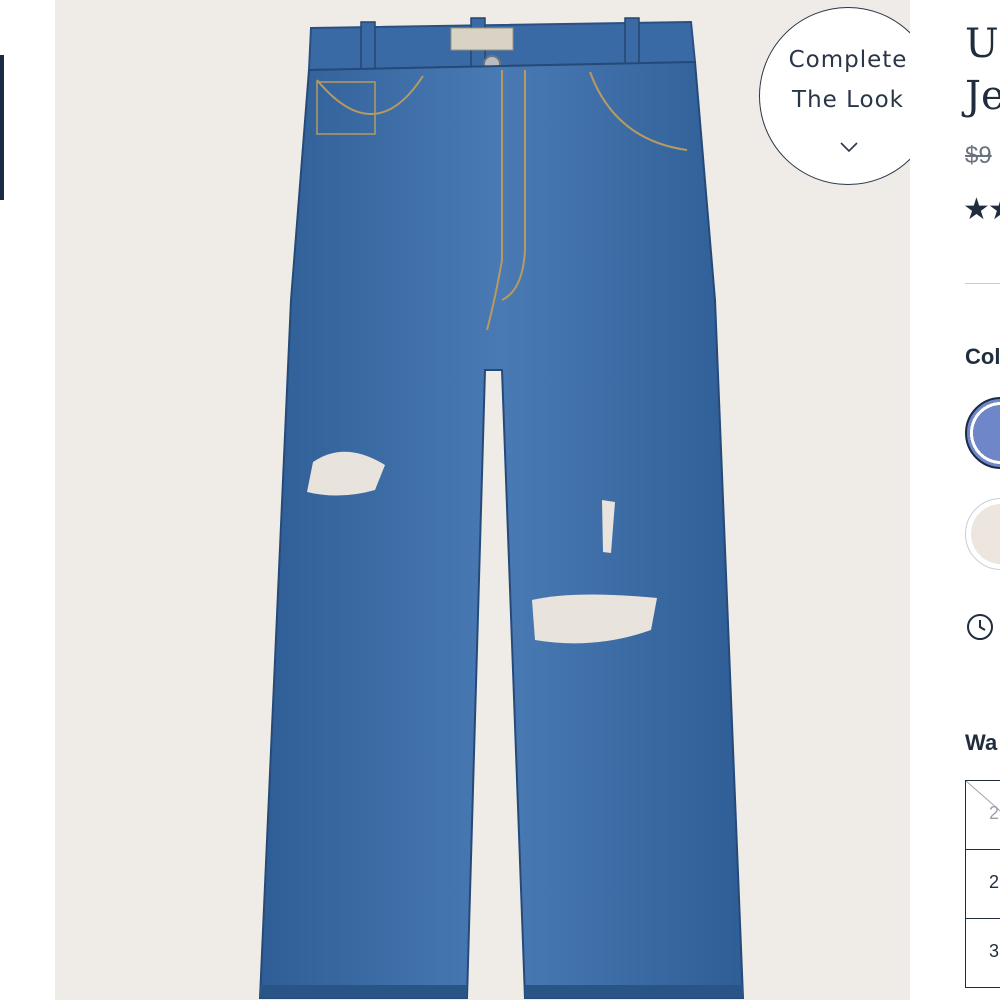 The image size is (1000, 1000). Describe the element at coordinates (848, 60) in the screenshot. I see `complete-look-label-line1: Complete` at that location.